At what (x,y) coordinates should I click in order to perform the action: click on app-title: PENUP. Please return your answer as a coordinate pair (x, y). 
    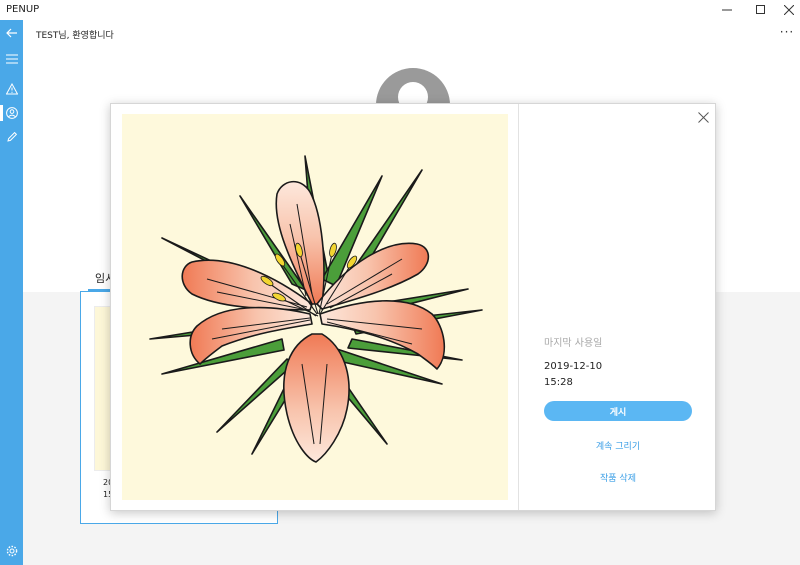
    Looking at the image, I should click on (23, 9).